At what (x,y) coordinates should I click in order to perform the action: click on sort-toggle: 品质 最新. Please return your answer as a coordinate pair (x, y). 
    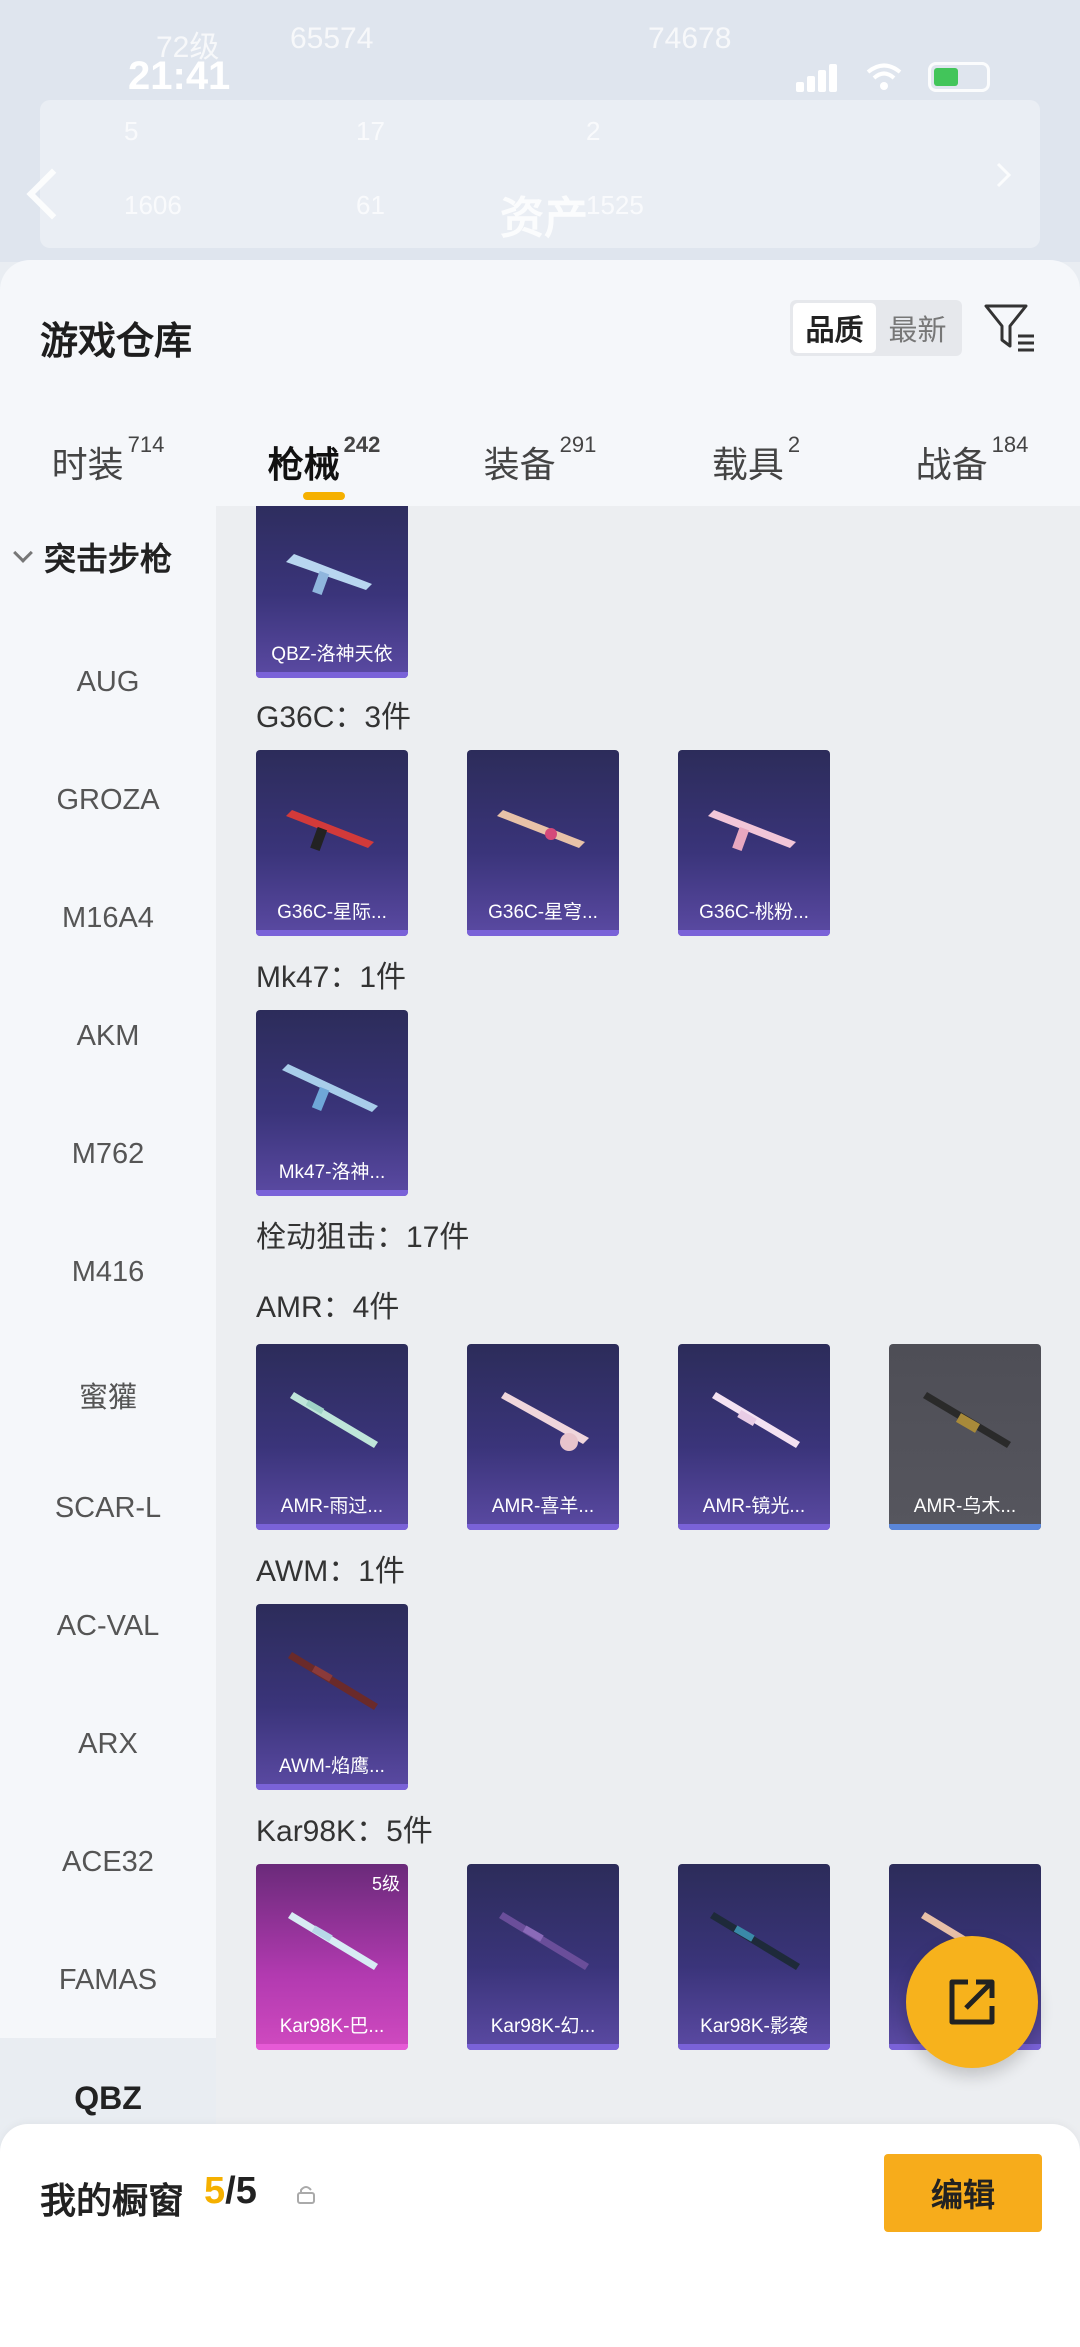
    Looking at the image, I should click on (876, 328).